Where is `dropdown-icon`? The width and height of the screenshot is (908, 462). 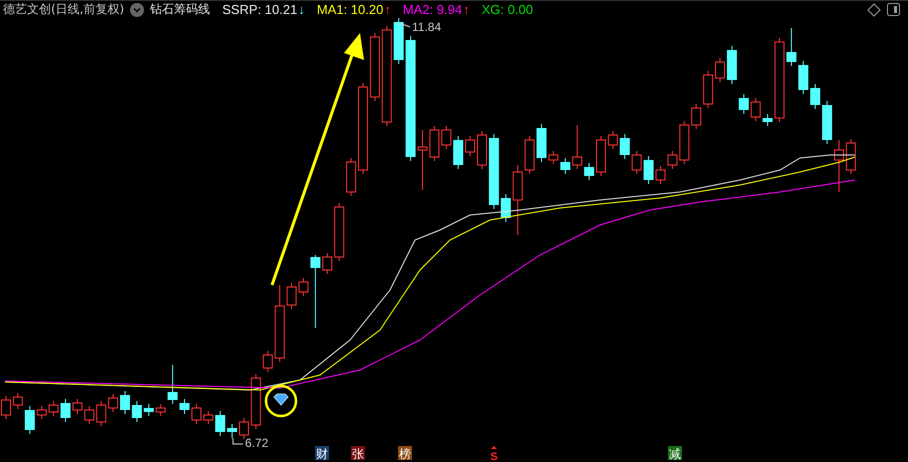 dropdown-icon is located at coordinates (137, 9).